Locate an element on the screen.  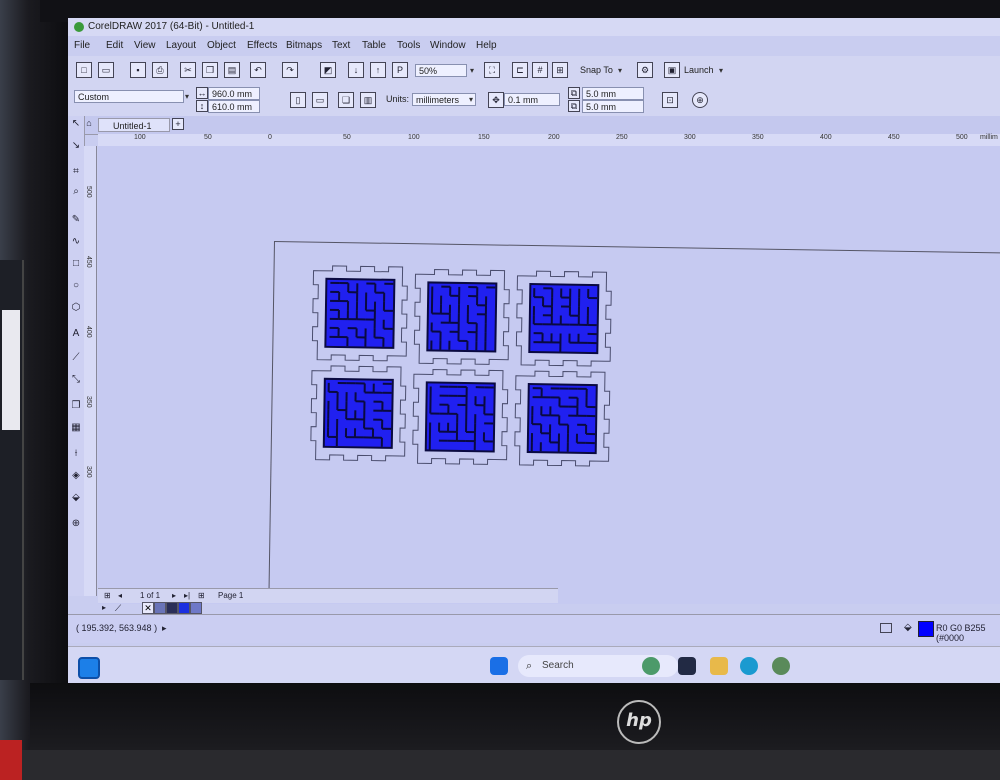
smart-fill-icon: ⬙ is located at coordinates (76, 498).